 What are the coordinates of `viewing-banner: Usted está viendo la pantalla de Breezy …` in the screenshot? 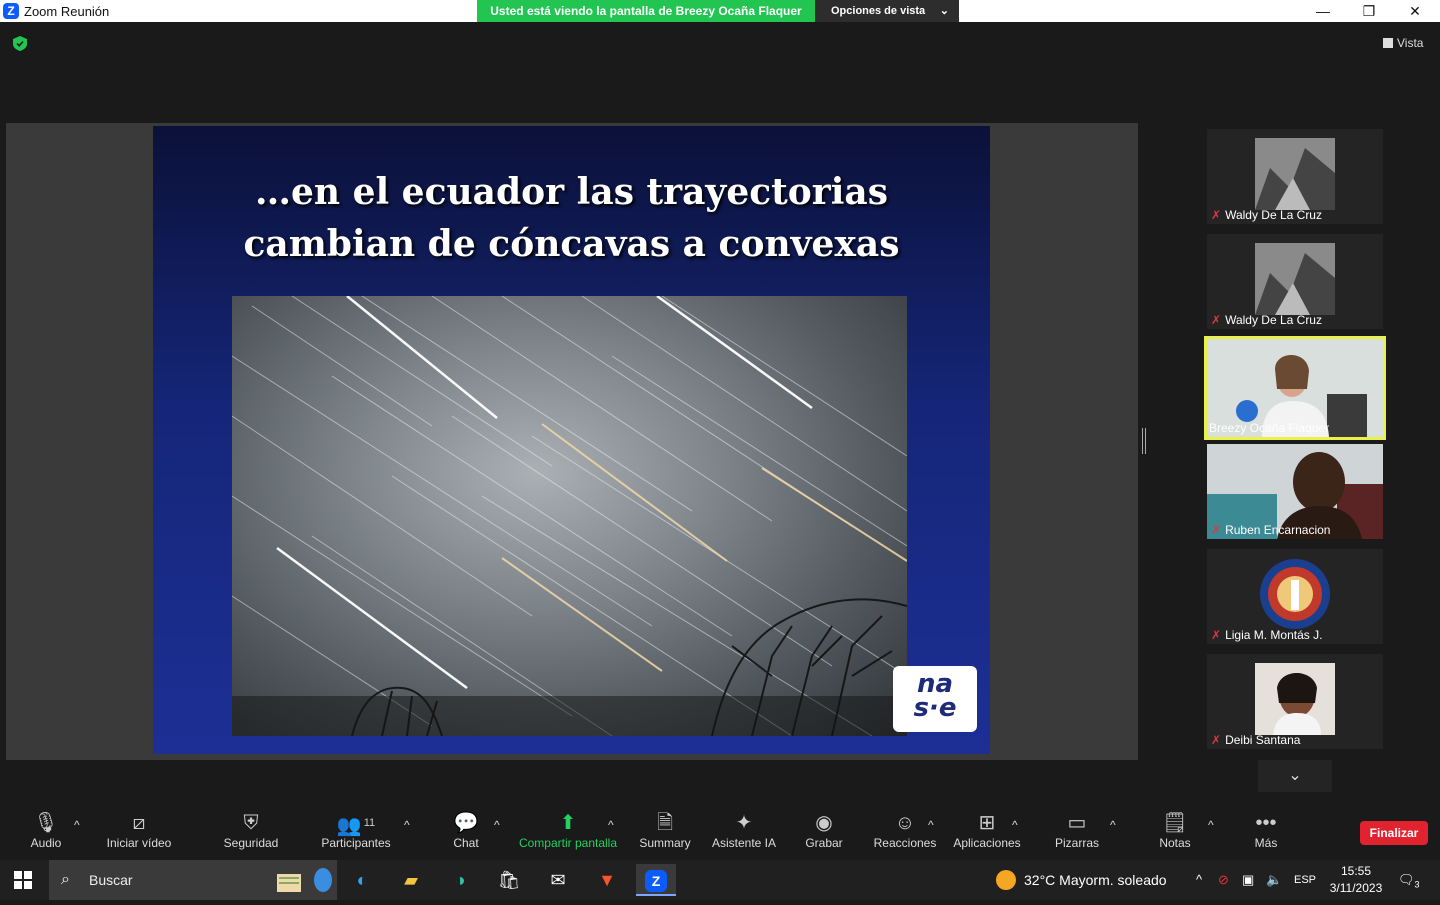 It's located at (646, 11).